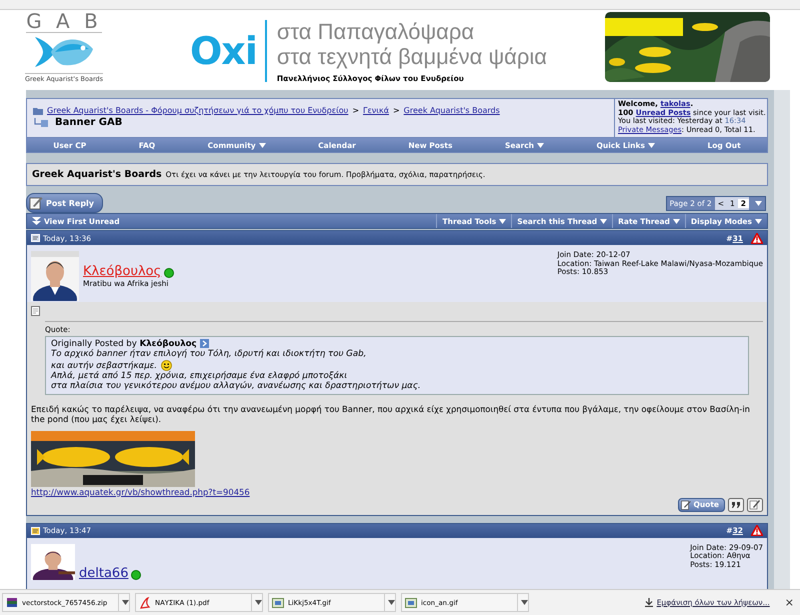 This screenshot has width=800, height=615. What do you see at coordinates (236, 386) in the screenshot?
I see `quote-text: στα πλαίσια του γενικότερου ανέμου αλλαγών, ανανέωσης και δραστηριοτήτων μας.` at bounding box center [236, 386].